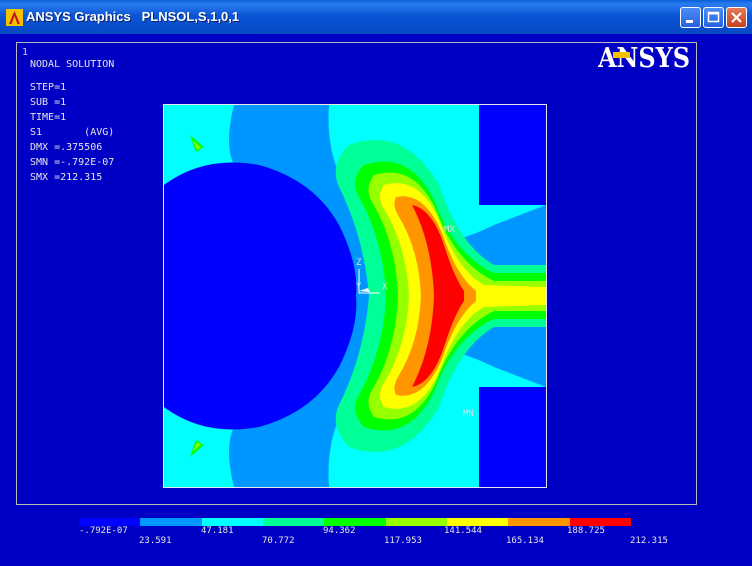 Image resolution: width=752 pixels, height=566 pixels. I want to click on max-marker: MX, so click(449, 230).